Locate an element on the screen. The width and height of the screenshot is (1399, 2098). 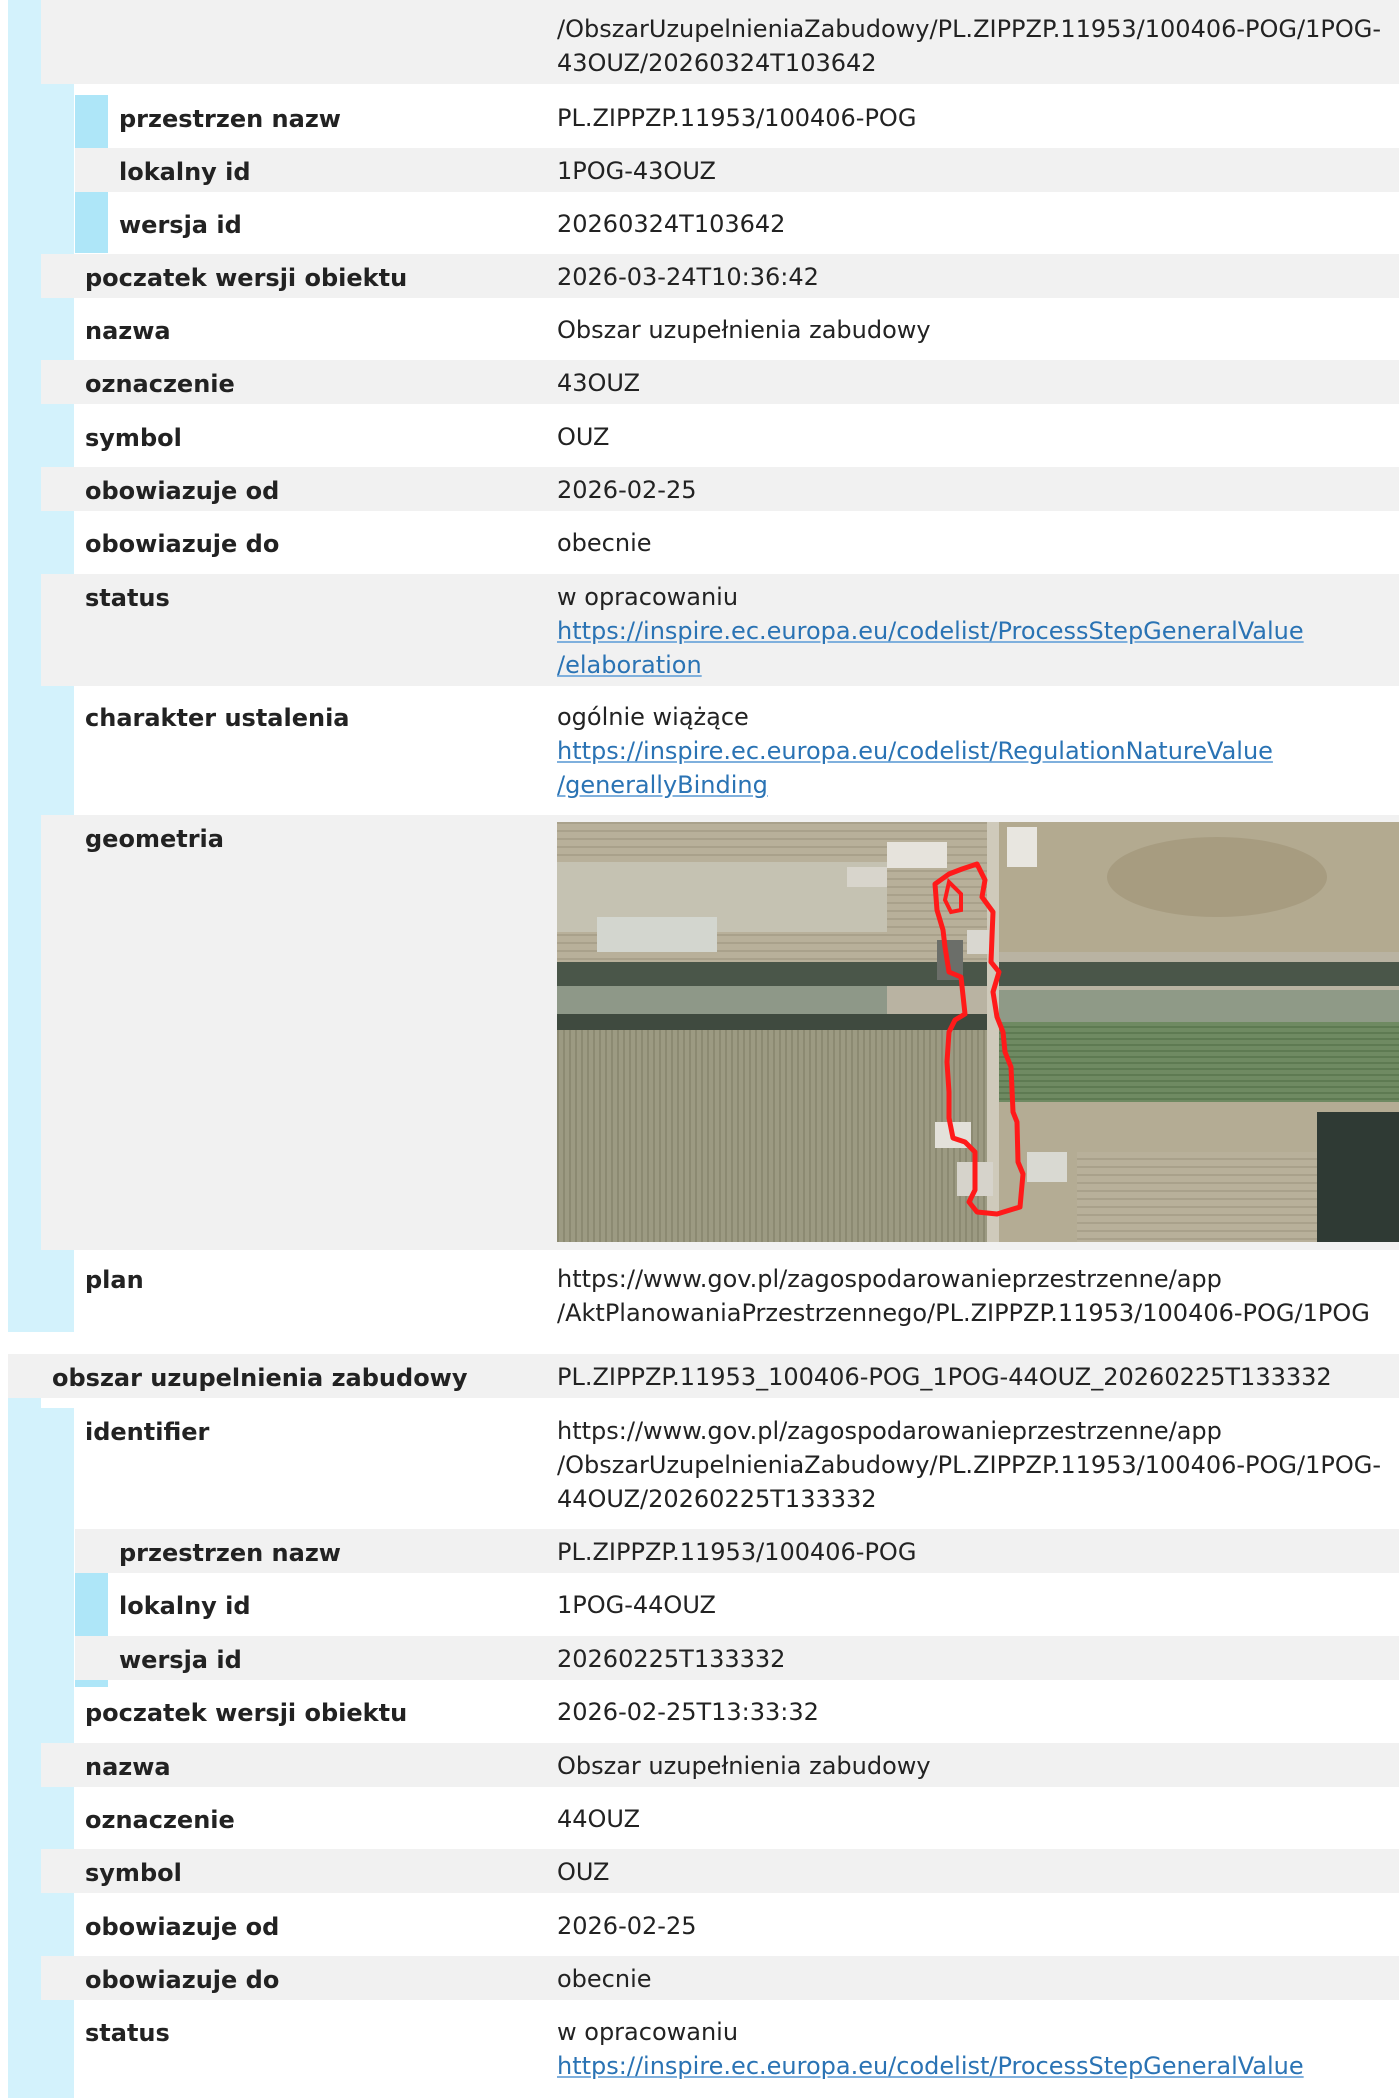
geometry-map-image is located at coordinates (978, 1032).